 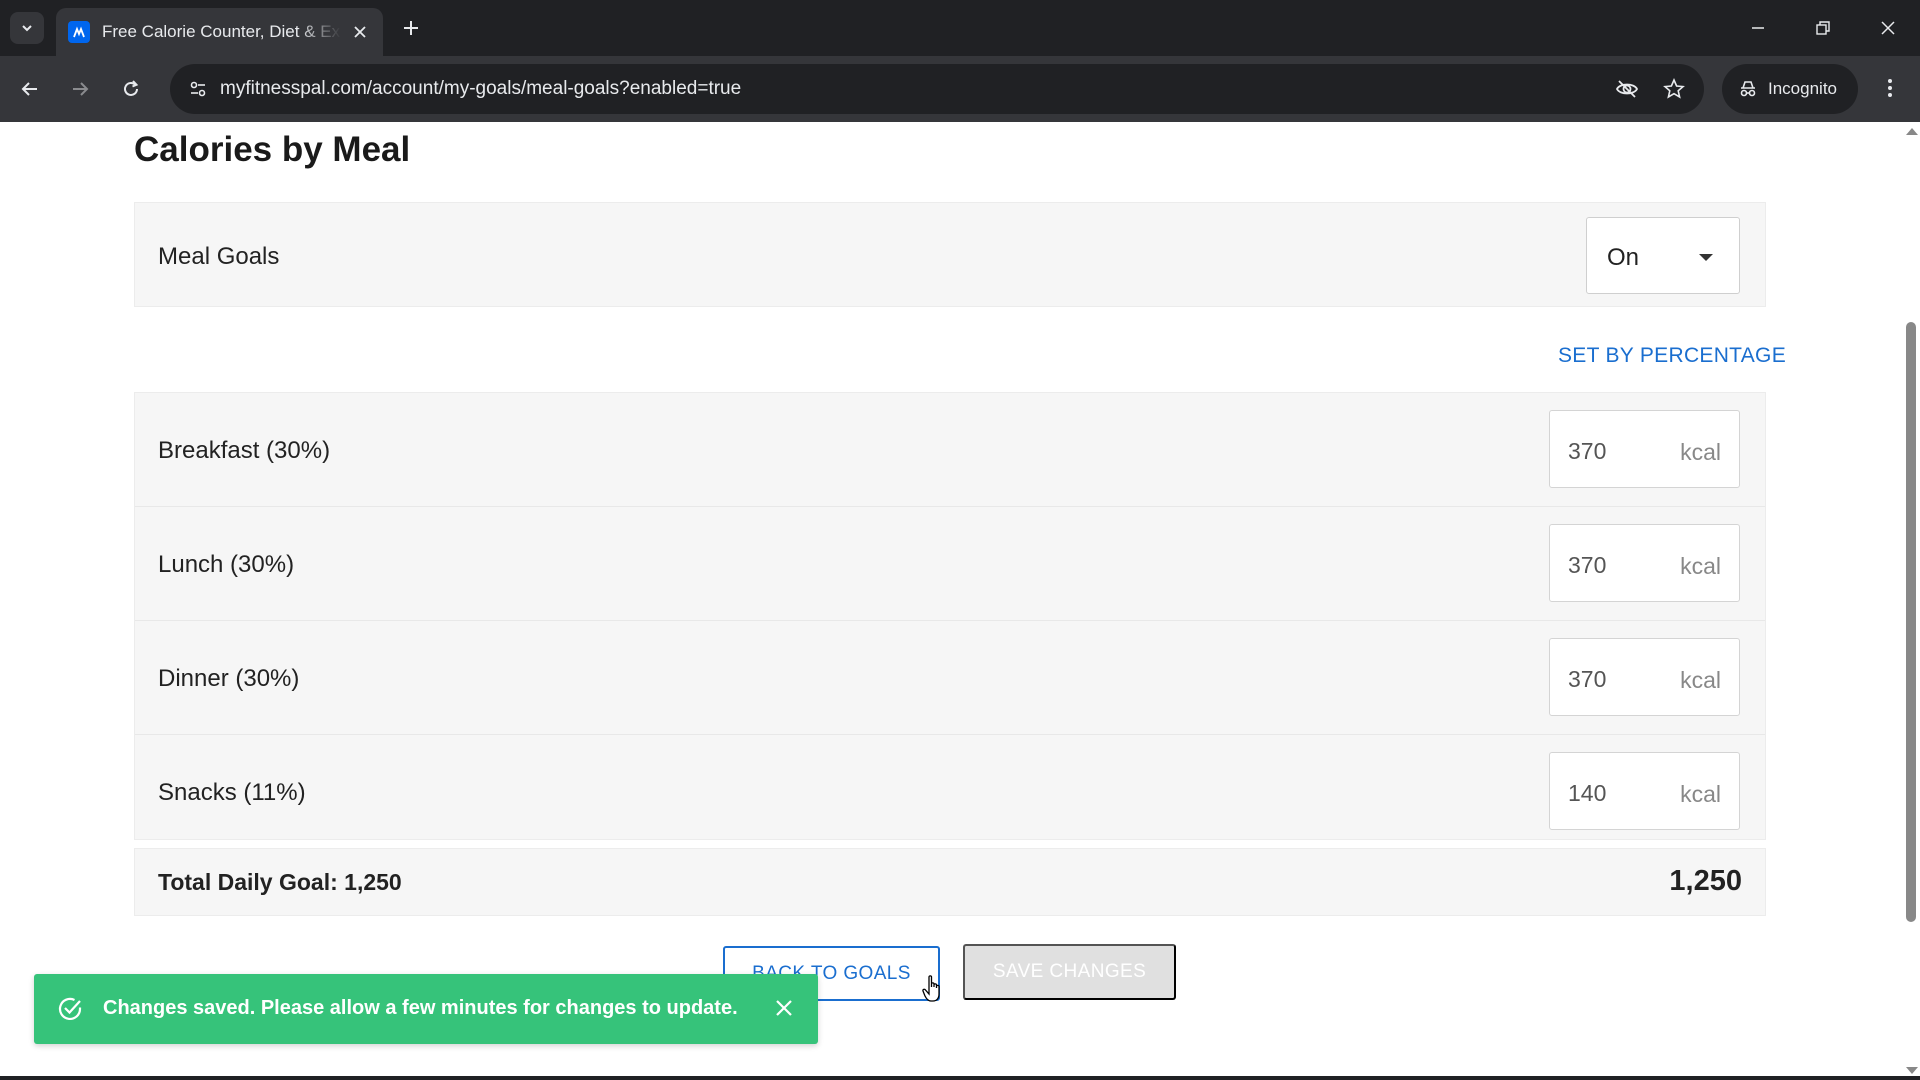 I want to click on browser-tab-active: Free Calorie Counter, Diet & Exercise, so click(x=219, y=32).